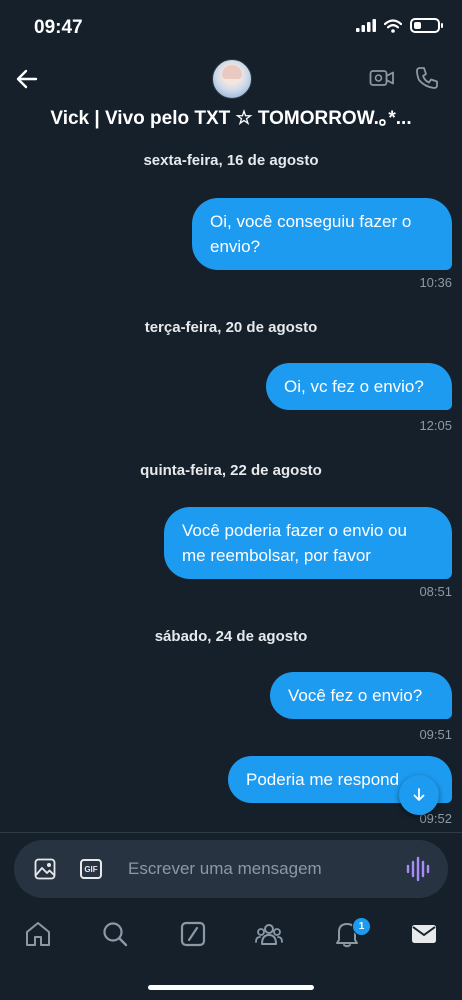 This screenshot has width=462, height=1000. Describe the element at coordinates (427, 78) in the screenshot. I see `phone-call-icon` at that location.